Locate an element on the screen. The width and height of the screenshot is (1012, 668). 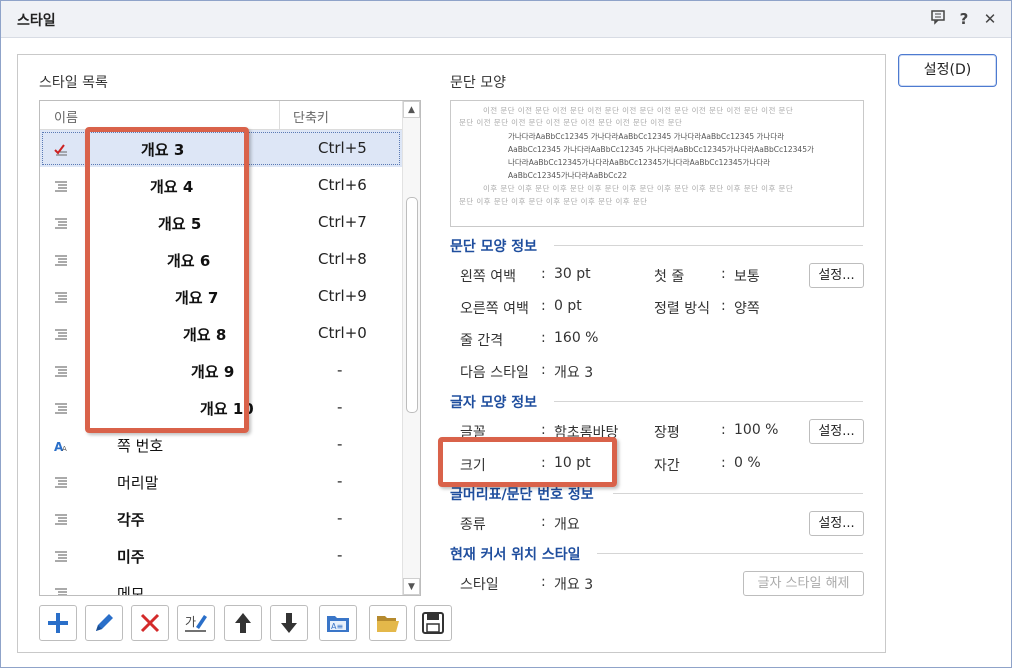
settings-dialog-button: 설정(D) is located at coordinates (947, 70).